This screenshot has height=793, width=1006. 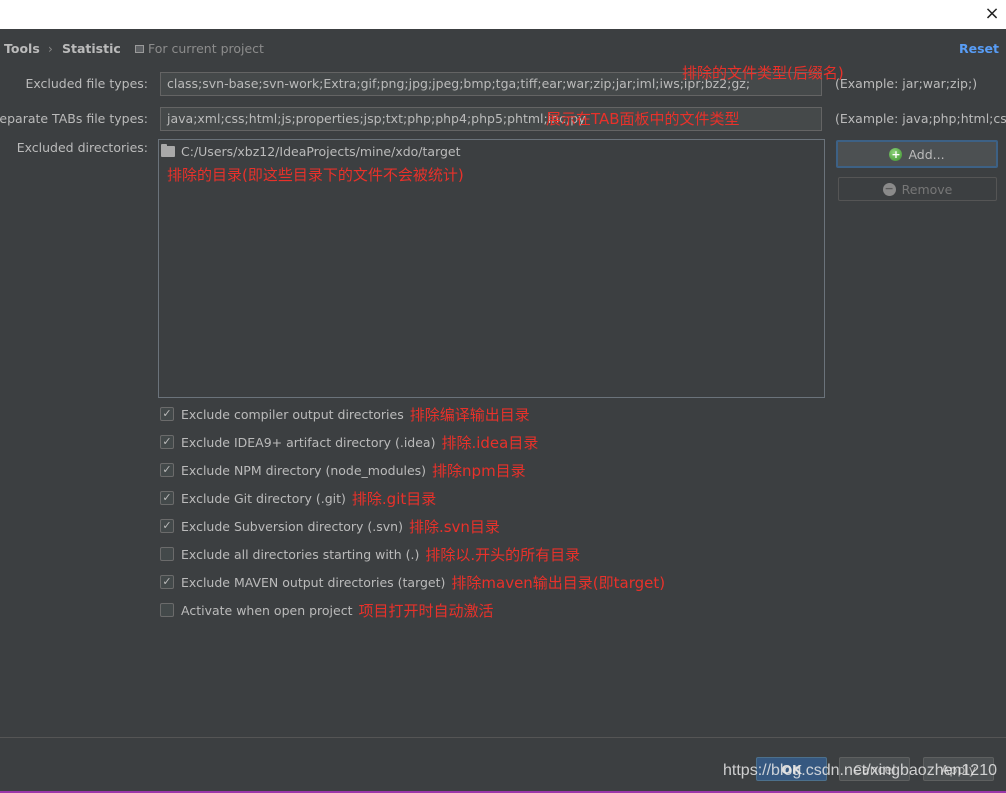 What do you see at coordinates (927, 189) in the screenshot?
I see `remove-label: Remove` at bounding box center [927, 189].